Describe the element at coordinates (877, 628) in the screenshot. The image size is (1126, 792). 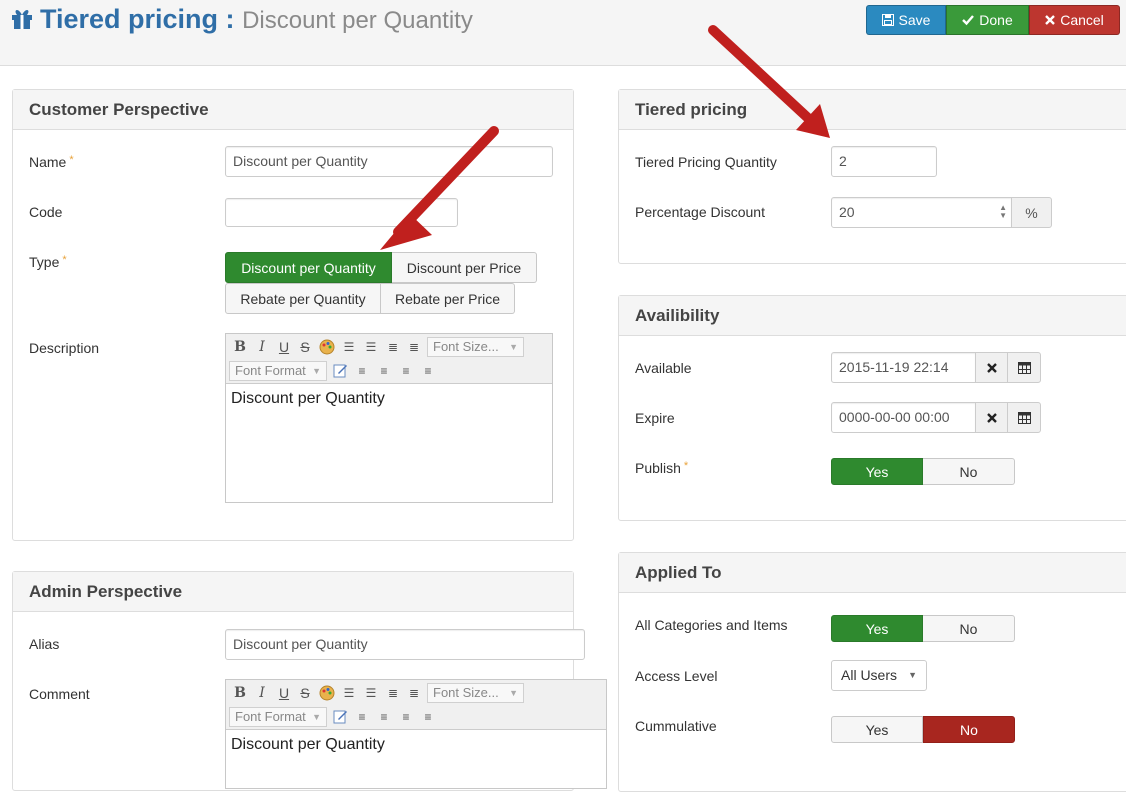
I see `all-categories-yes-button: Yes` at that location.